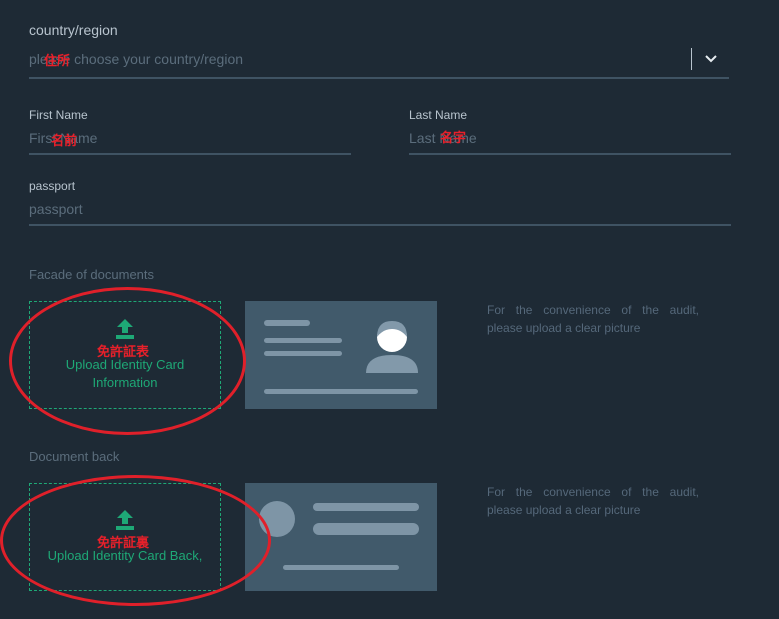  I want to click on country-underline, so click(379, 78).